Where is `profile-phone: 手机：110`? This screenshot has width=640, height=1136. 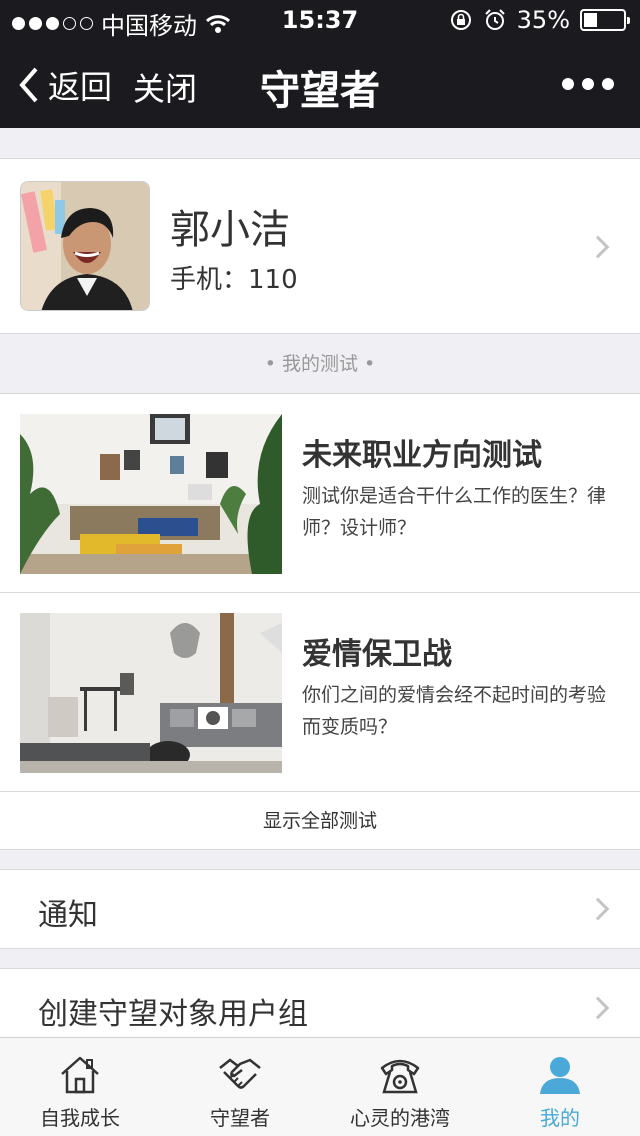
profile-phone: 手机：110 is located at coordinates (234, 280).